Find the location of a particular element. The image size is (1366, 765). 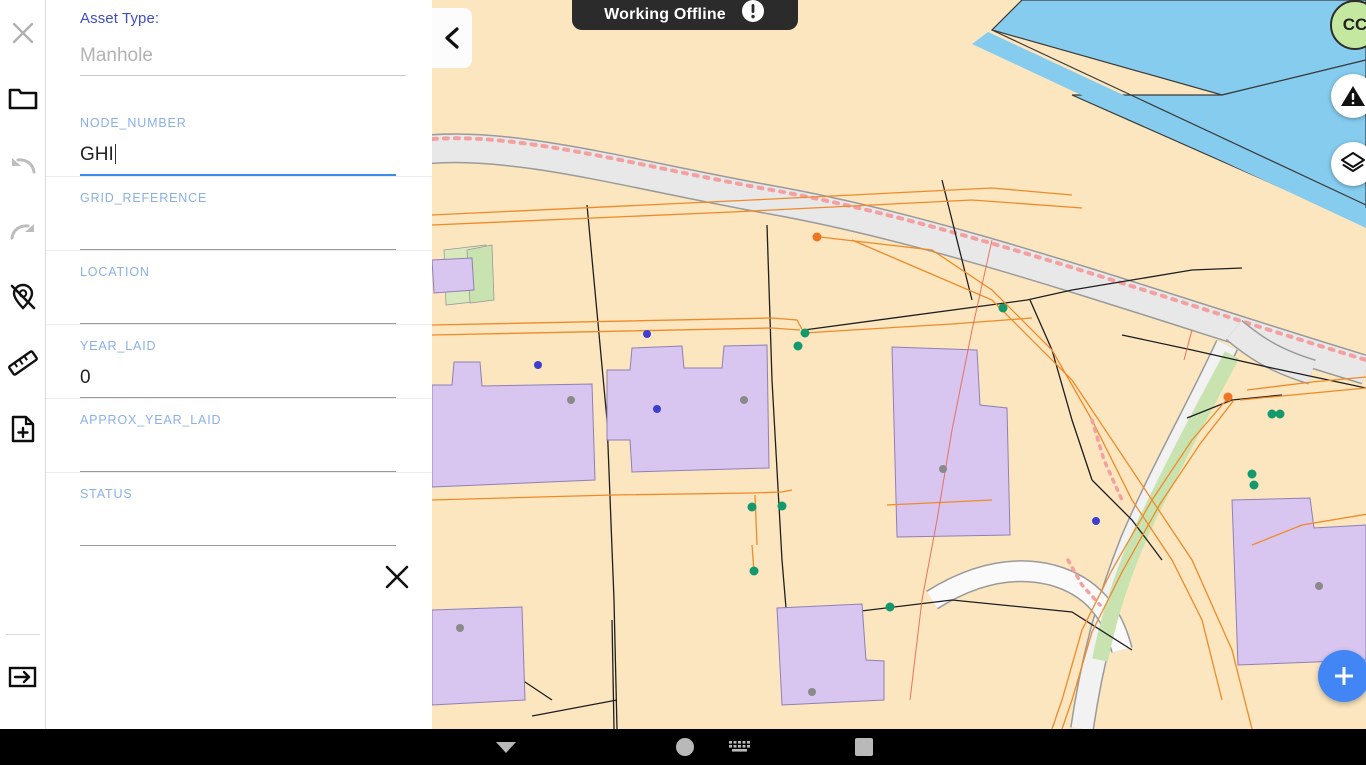

field-location: LOCATION is located at coordinates (239, 287).